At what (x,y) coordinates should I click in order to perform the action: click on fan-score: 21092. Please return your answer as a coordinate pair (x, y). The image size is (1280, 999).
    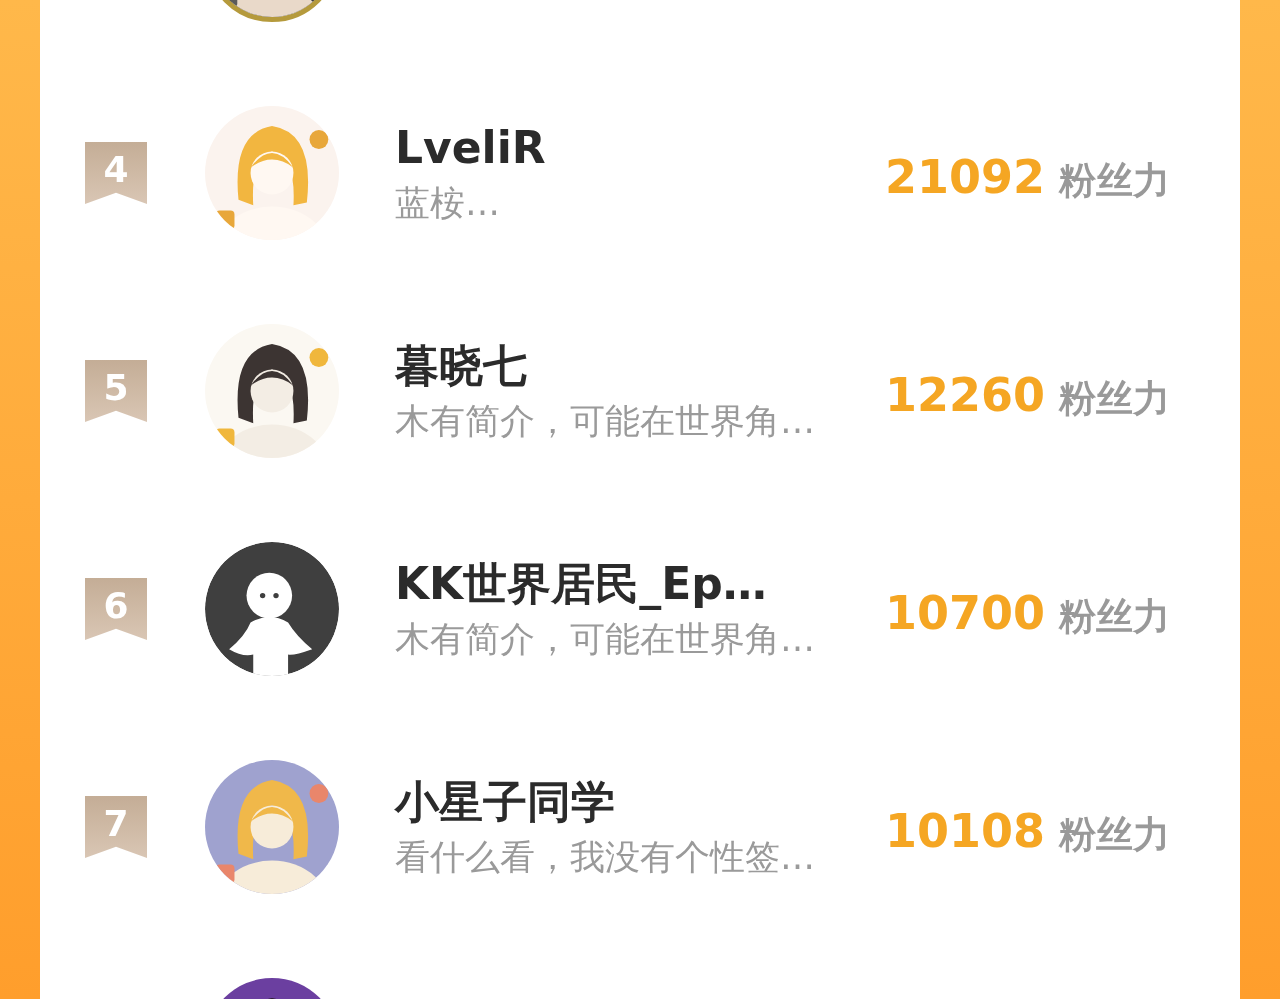
    Looking at the image, I should click on (965, 177).